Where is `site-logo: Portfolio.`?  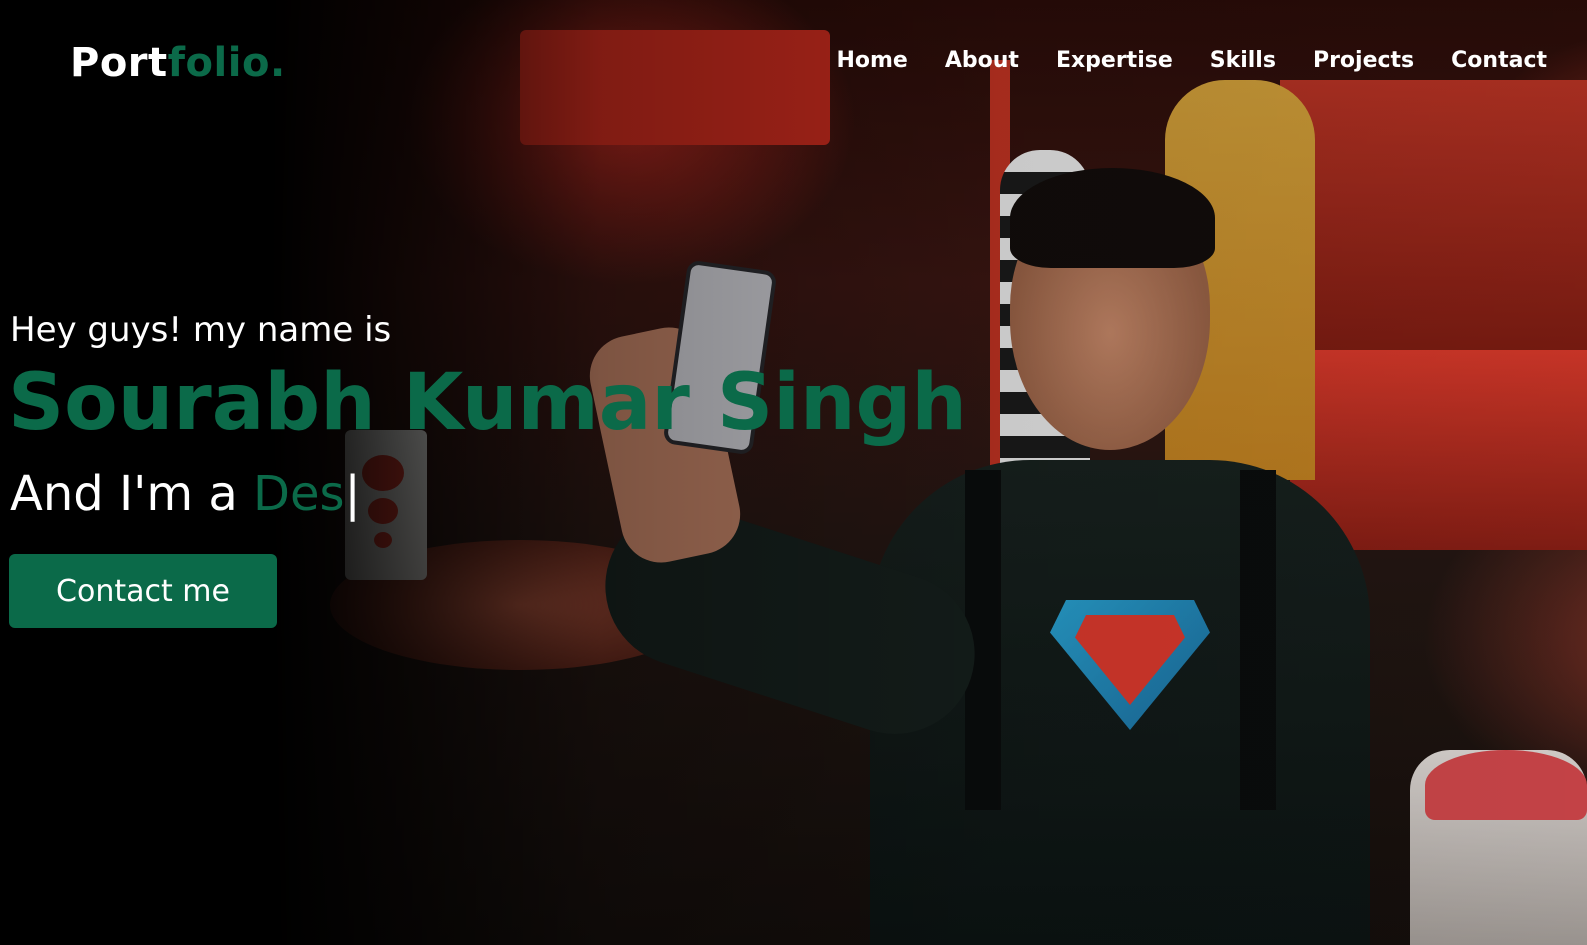 site-logo: Portfolio. is located at coordinates (178, 63).